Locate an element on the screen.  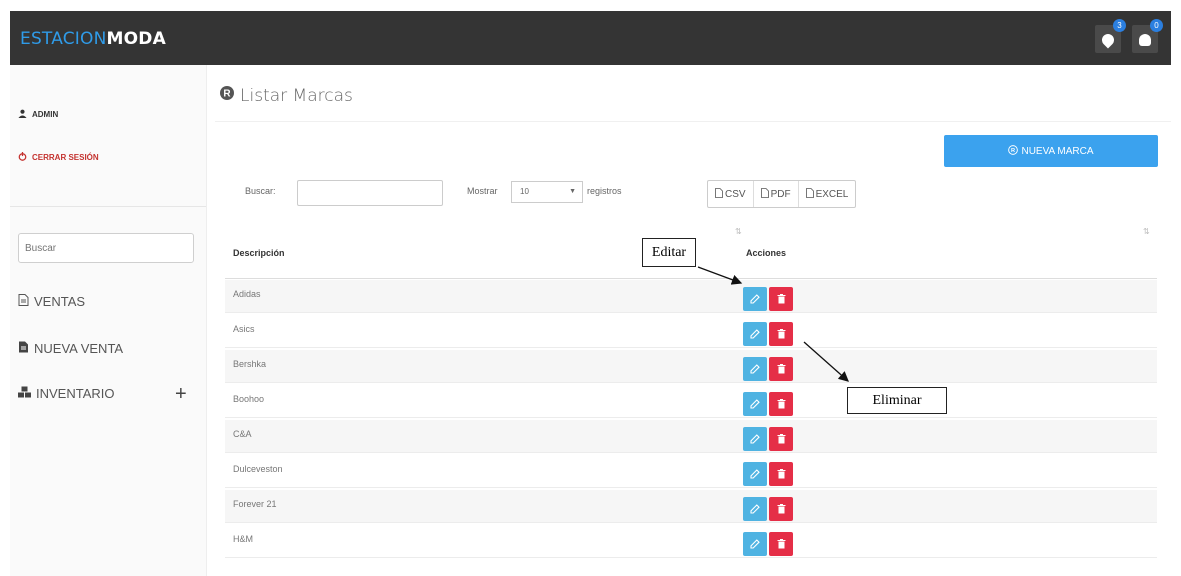
sidebar-item-nueva-venta: NUEVA VENTA is located at coordinates (70, 348).